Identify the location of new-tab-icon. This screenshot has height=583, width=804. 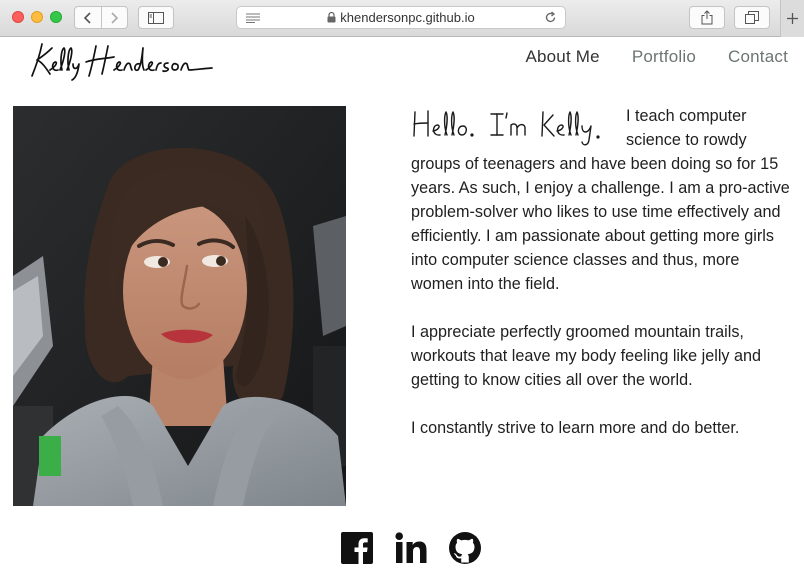
(792, 18).